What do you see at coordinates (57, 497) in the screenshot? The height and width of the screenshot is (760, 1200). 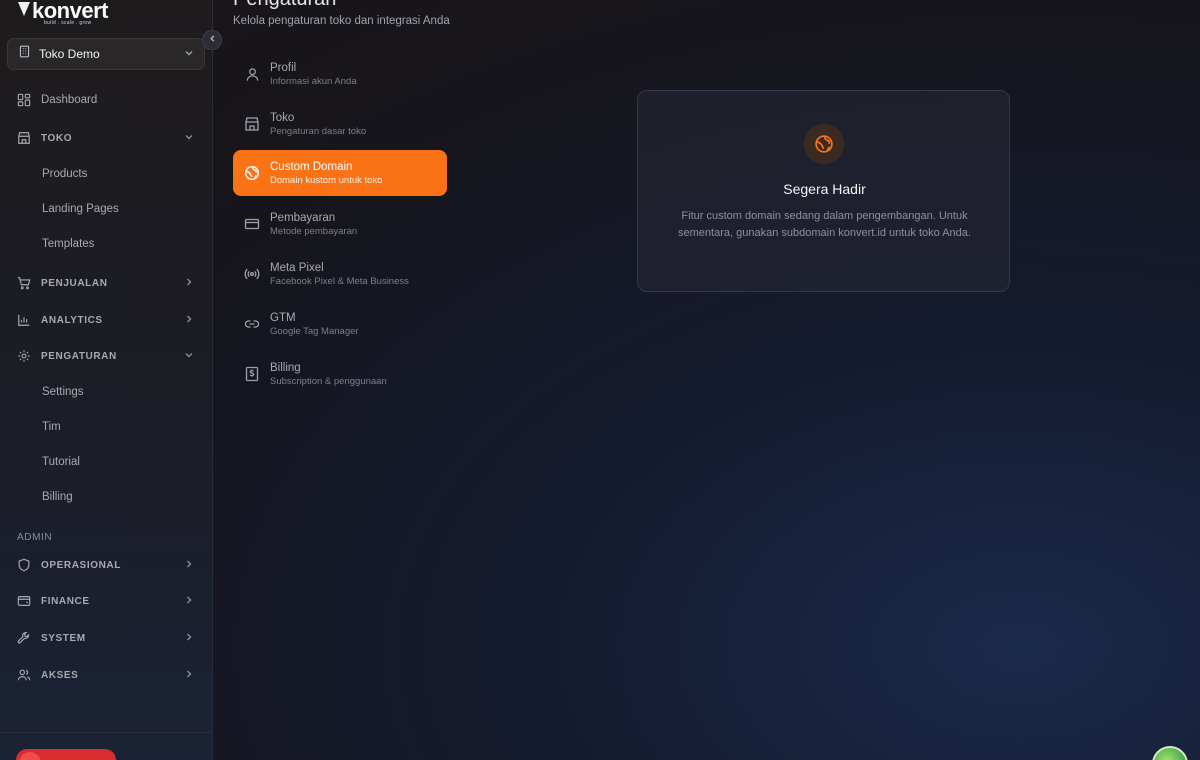 I see `sidebar-item-billing: Billing` at bounding box center [57, 497].